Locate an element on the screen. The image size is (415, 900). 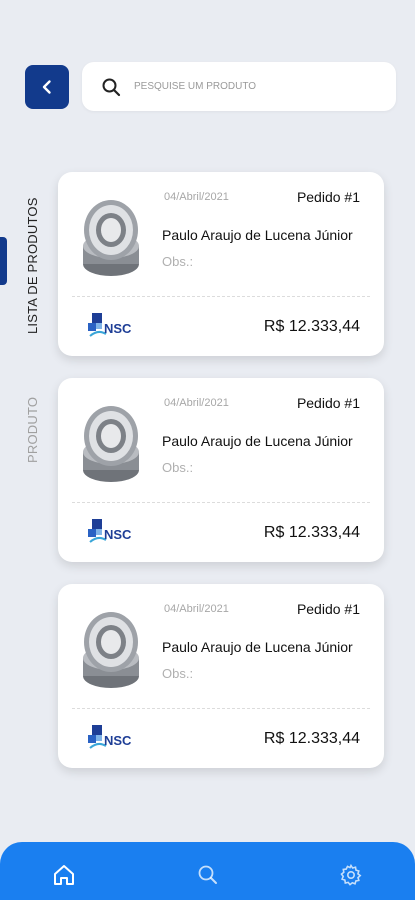
search-input is located at coordinates (244, 86).